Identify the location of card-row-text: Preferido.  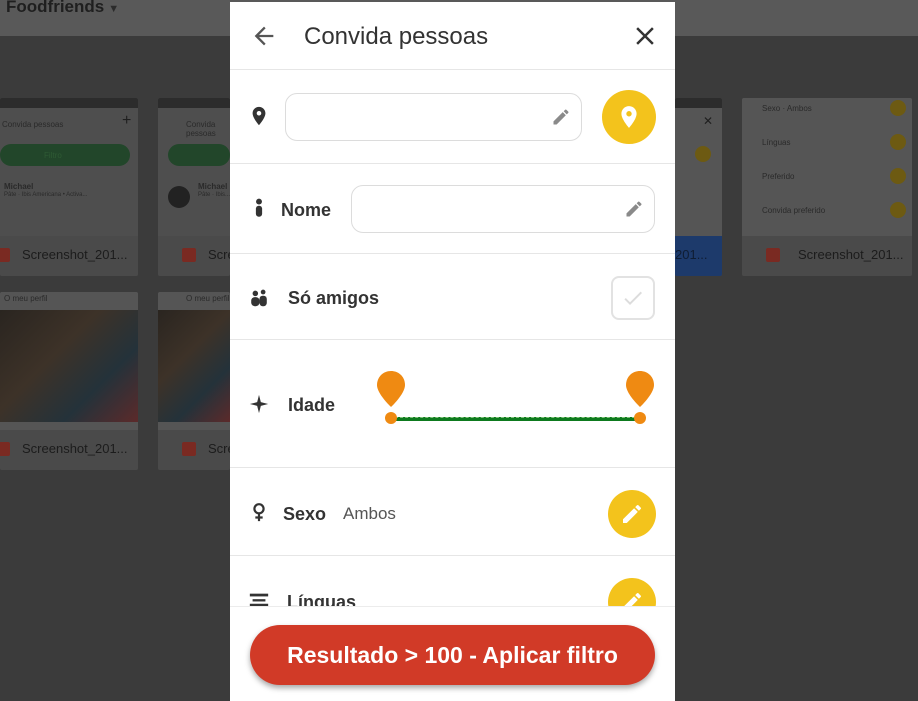
(778, 176).